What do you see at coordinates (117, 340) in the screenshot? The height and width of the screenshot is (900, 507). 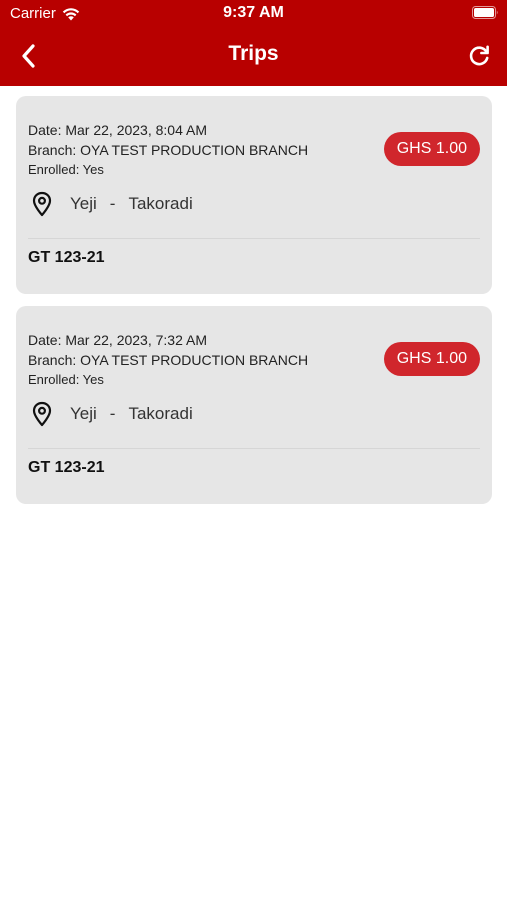 I see `trip-date: Date: Mar 22, 2023, 7:32 AM` at bounding box center [117, 340].